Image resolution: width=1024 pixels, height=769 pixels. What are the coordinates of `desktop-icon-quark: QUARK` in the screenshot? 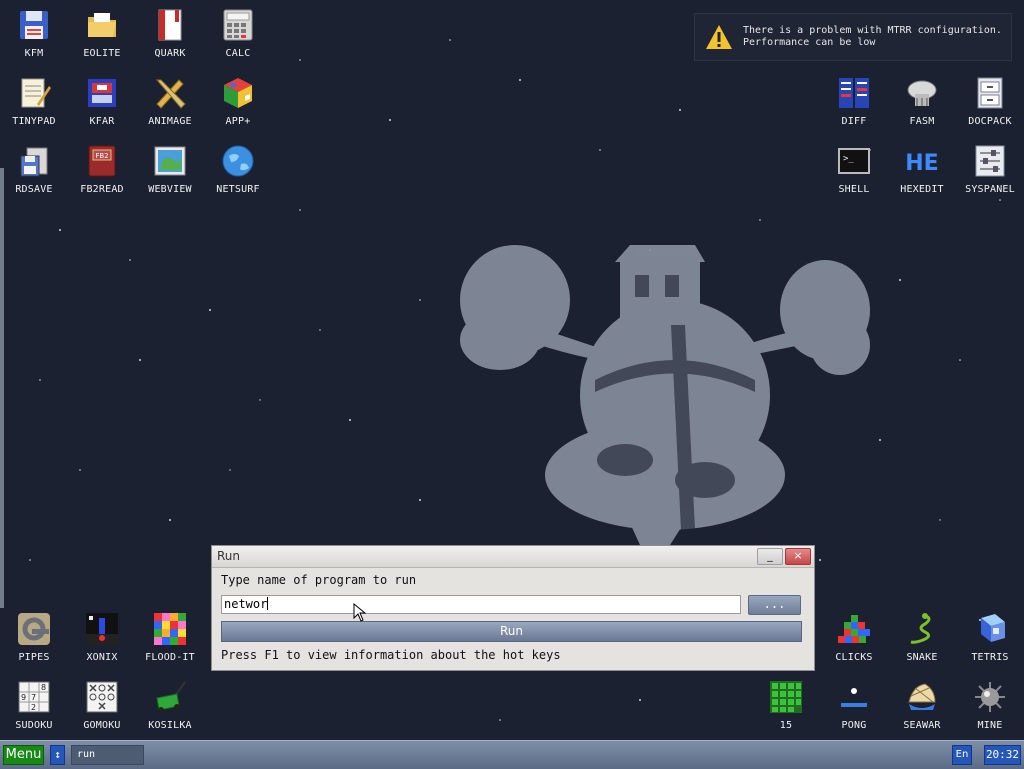 It's located at (170, 34).